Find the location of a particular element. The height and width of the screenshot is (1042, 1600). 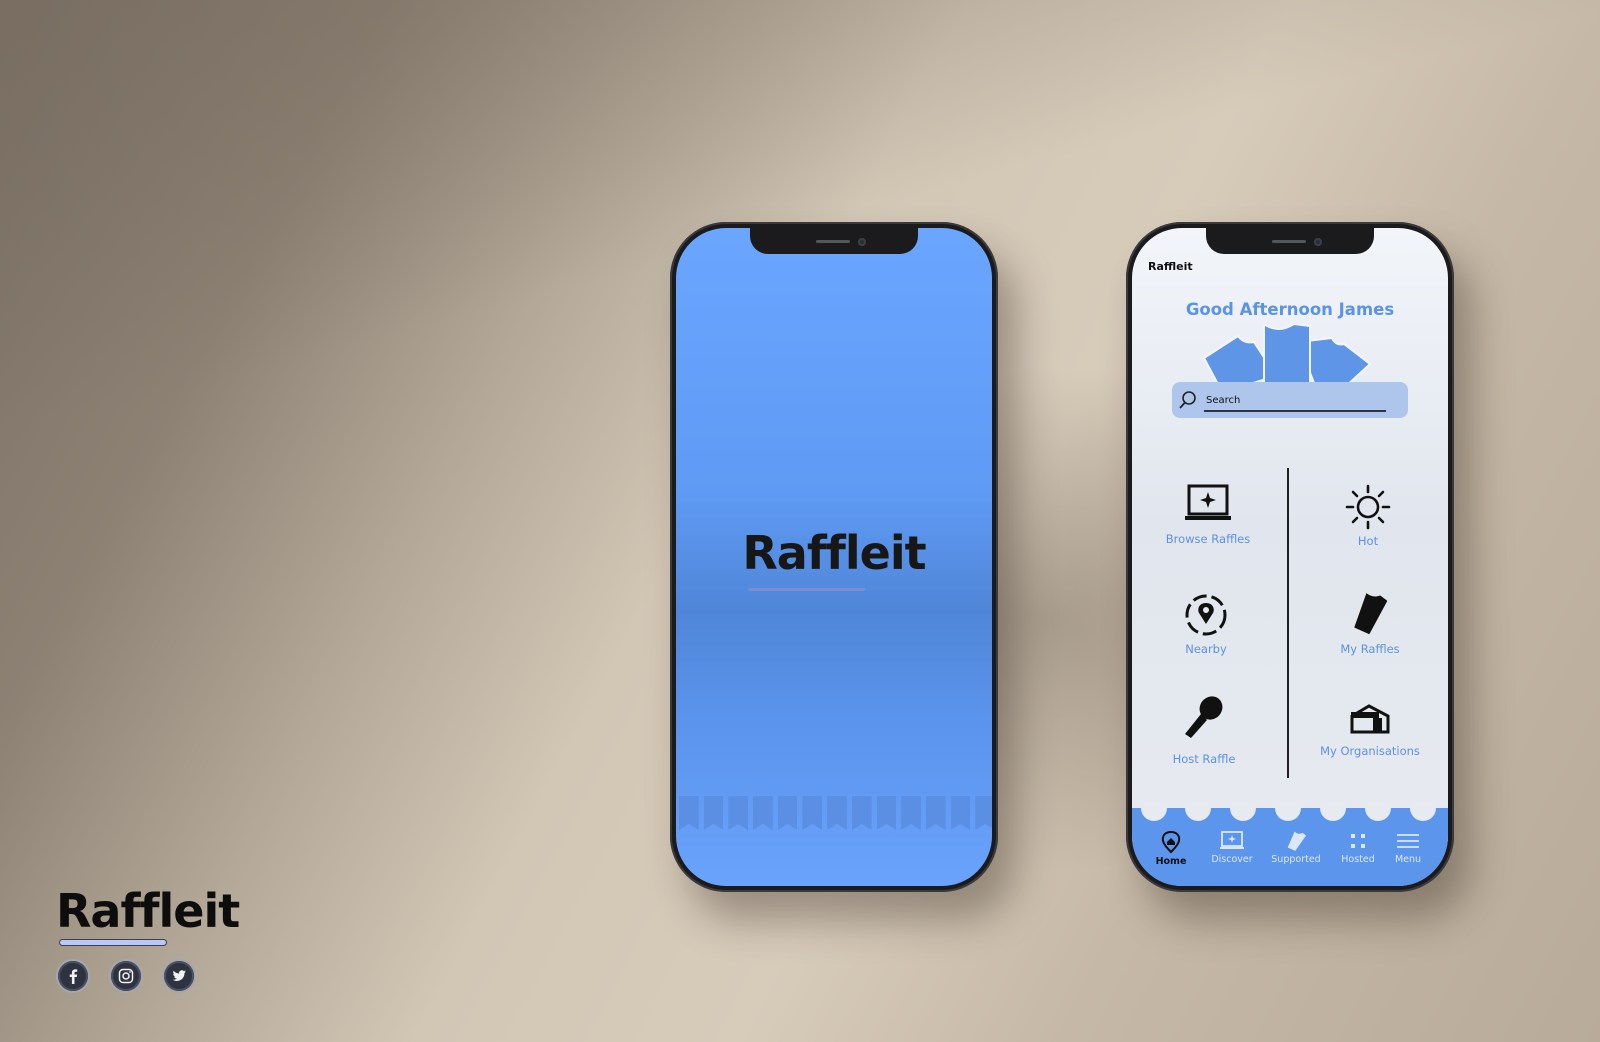

tile-my-raffles: My Raffles is located at coordinates (1370, 623).